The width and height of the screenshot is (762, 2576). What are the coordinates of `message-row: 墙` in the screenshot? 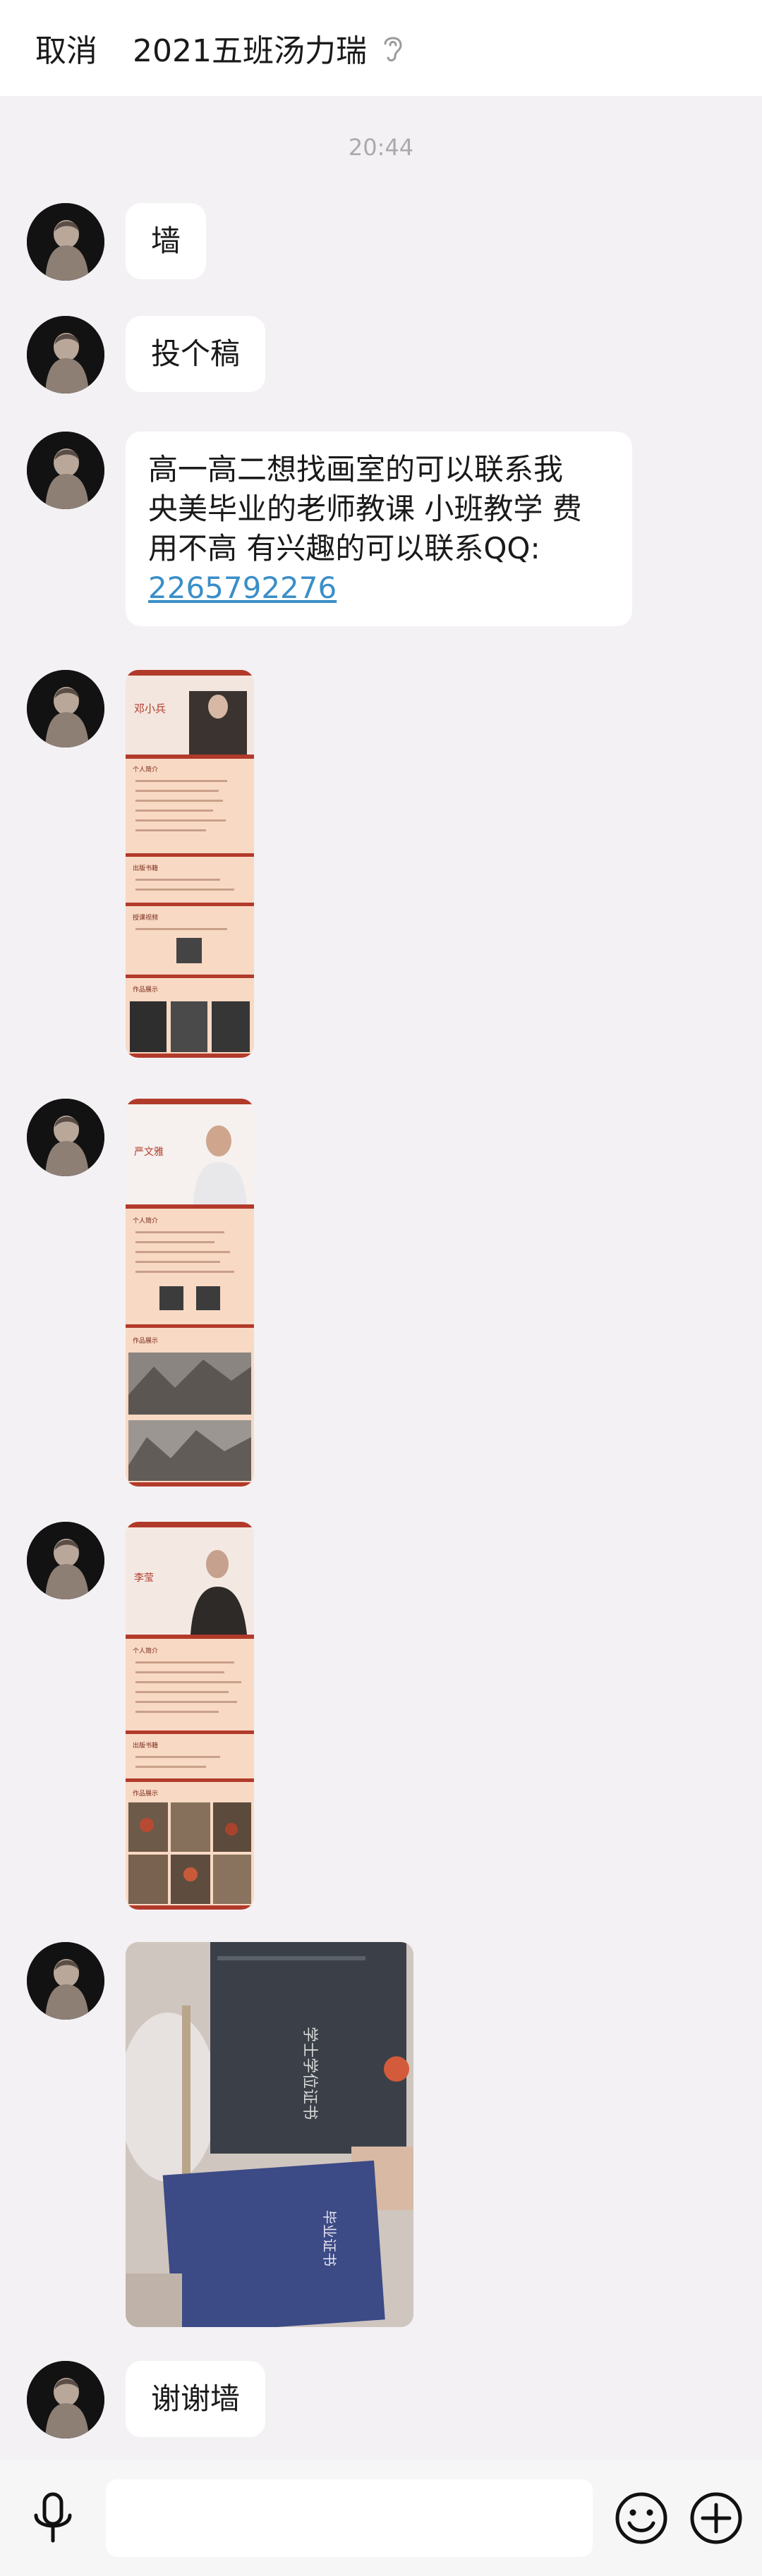 It's located at (117, 242).